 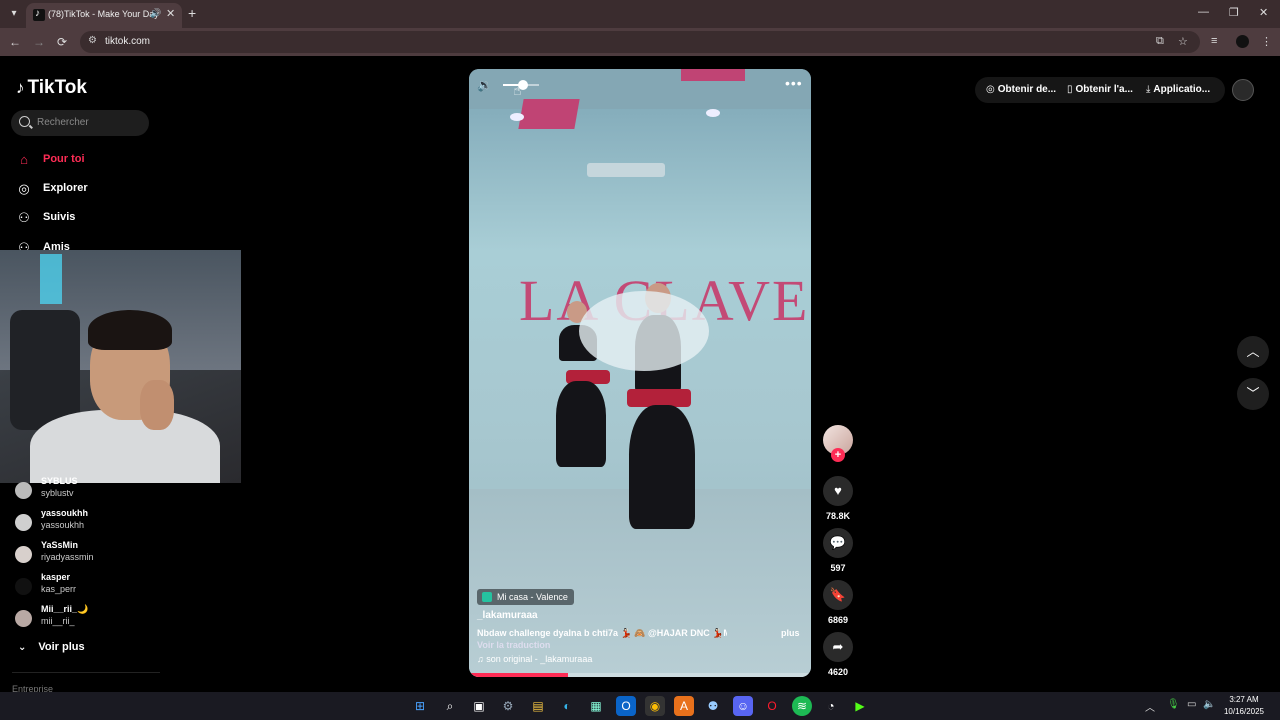 What do you see at coordinates (479, 706) in the screenshot?
I see `task-view-icon: ▣` at bounding box center [479, 706].